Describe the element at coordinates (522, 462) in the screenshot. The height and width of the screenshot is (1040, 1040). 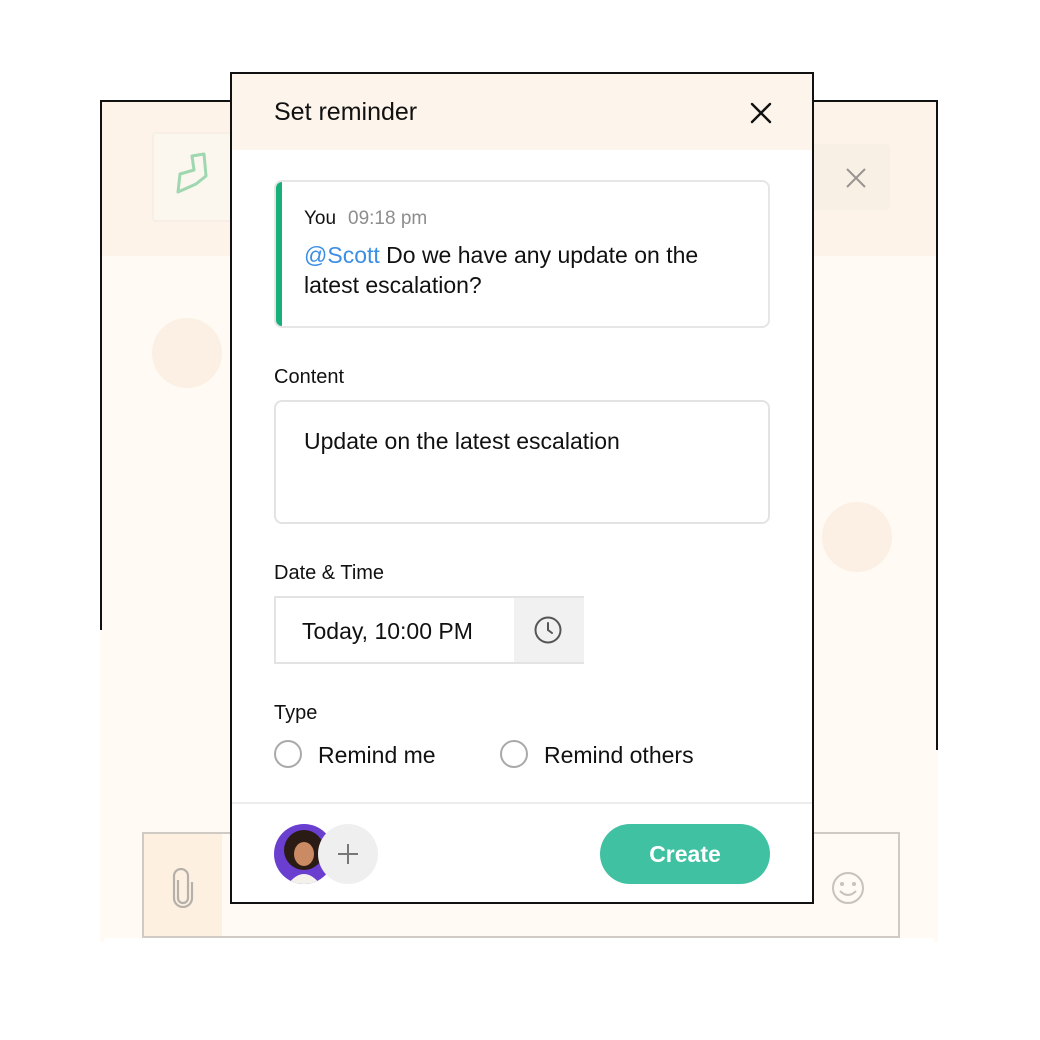
I see `content-input: Update on the latest escalation` at that location.